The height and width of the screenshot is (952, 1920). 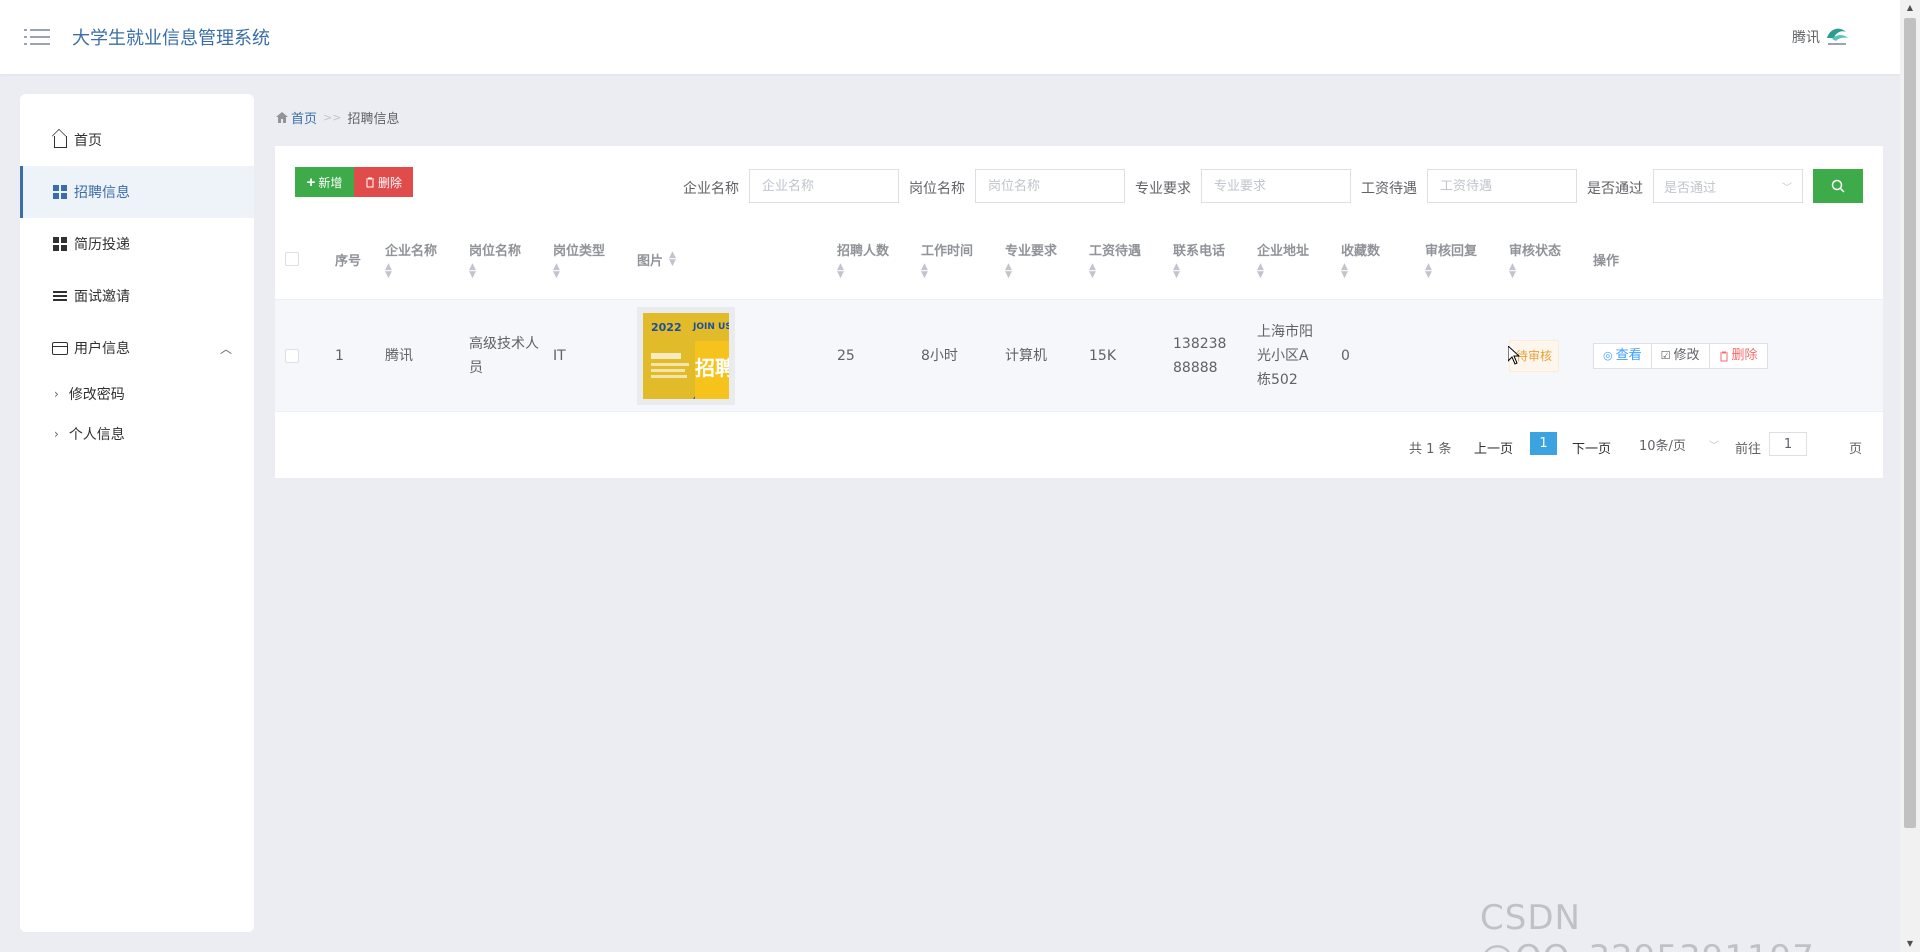 I want to click on col-header-label: 岗位类型, so click(x=579, y=251).